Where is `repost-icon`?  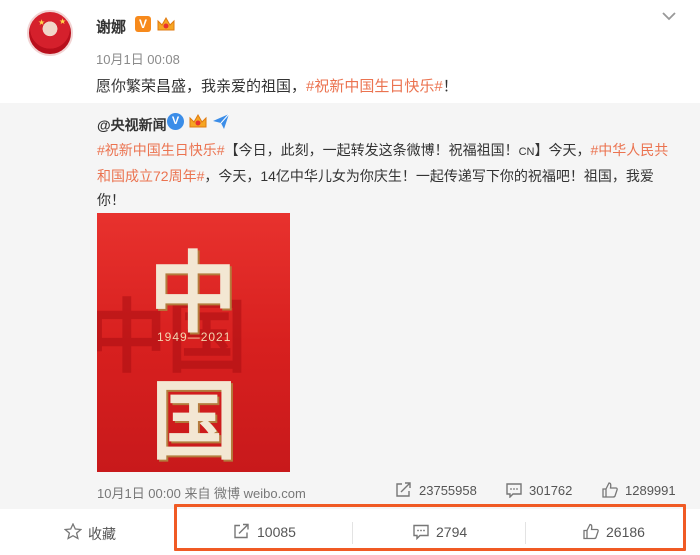 repost-icon is located at coordinates (403, 489).